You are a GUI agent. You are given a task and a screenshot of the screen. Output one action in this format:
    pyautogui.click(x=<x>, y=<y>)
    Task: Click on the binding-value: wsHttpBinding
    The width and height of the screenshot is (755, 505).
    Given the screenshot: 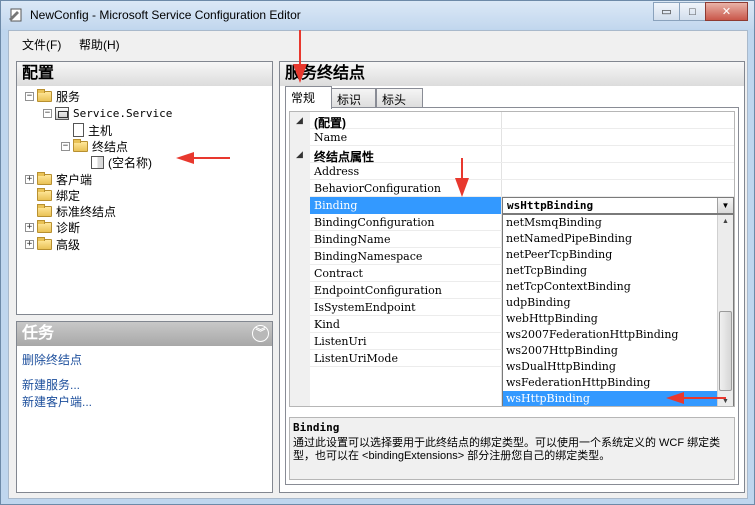 What is the action you would take?
    pyautogui.click(x=550, y=205)
    